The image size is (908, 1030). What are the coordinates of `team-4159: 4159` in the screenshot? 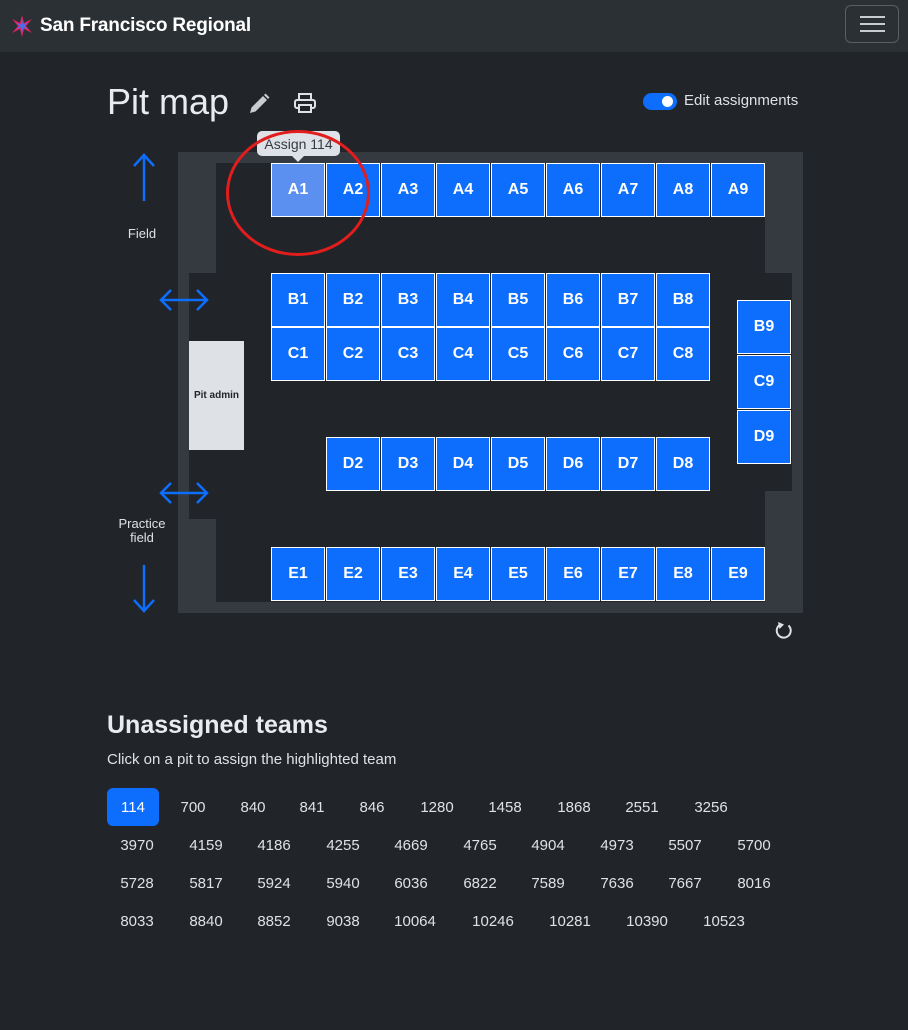 It's located at (206, 845).